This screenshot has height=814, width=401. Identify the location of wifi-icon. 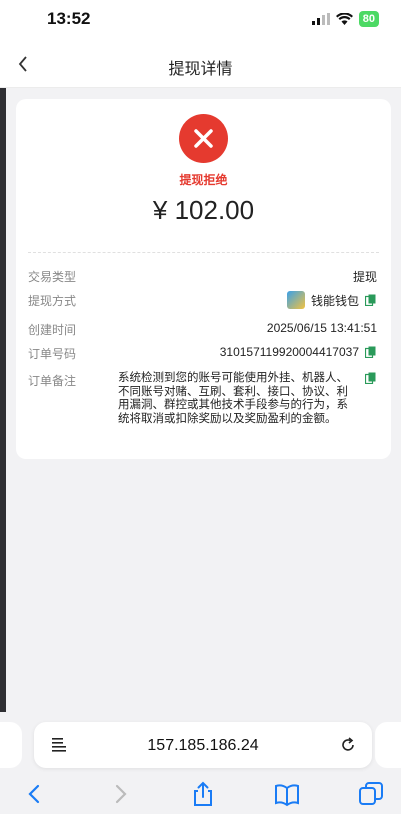
(344, 19).